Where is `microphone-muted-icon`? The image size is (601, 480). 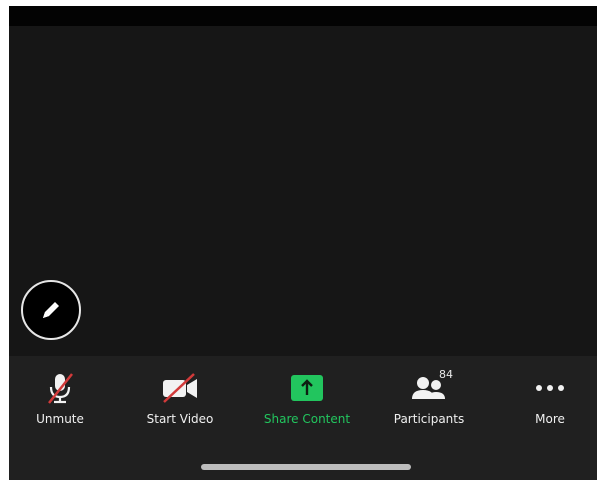 microphone-muted-icon is located at coordinates (60, 388).